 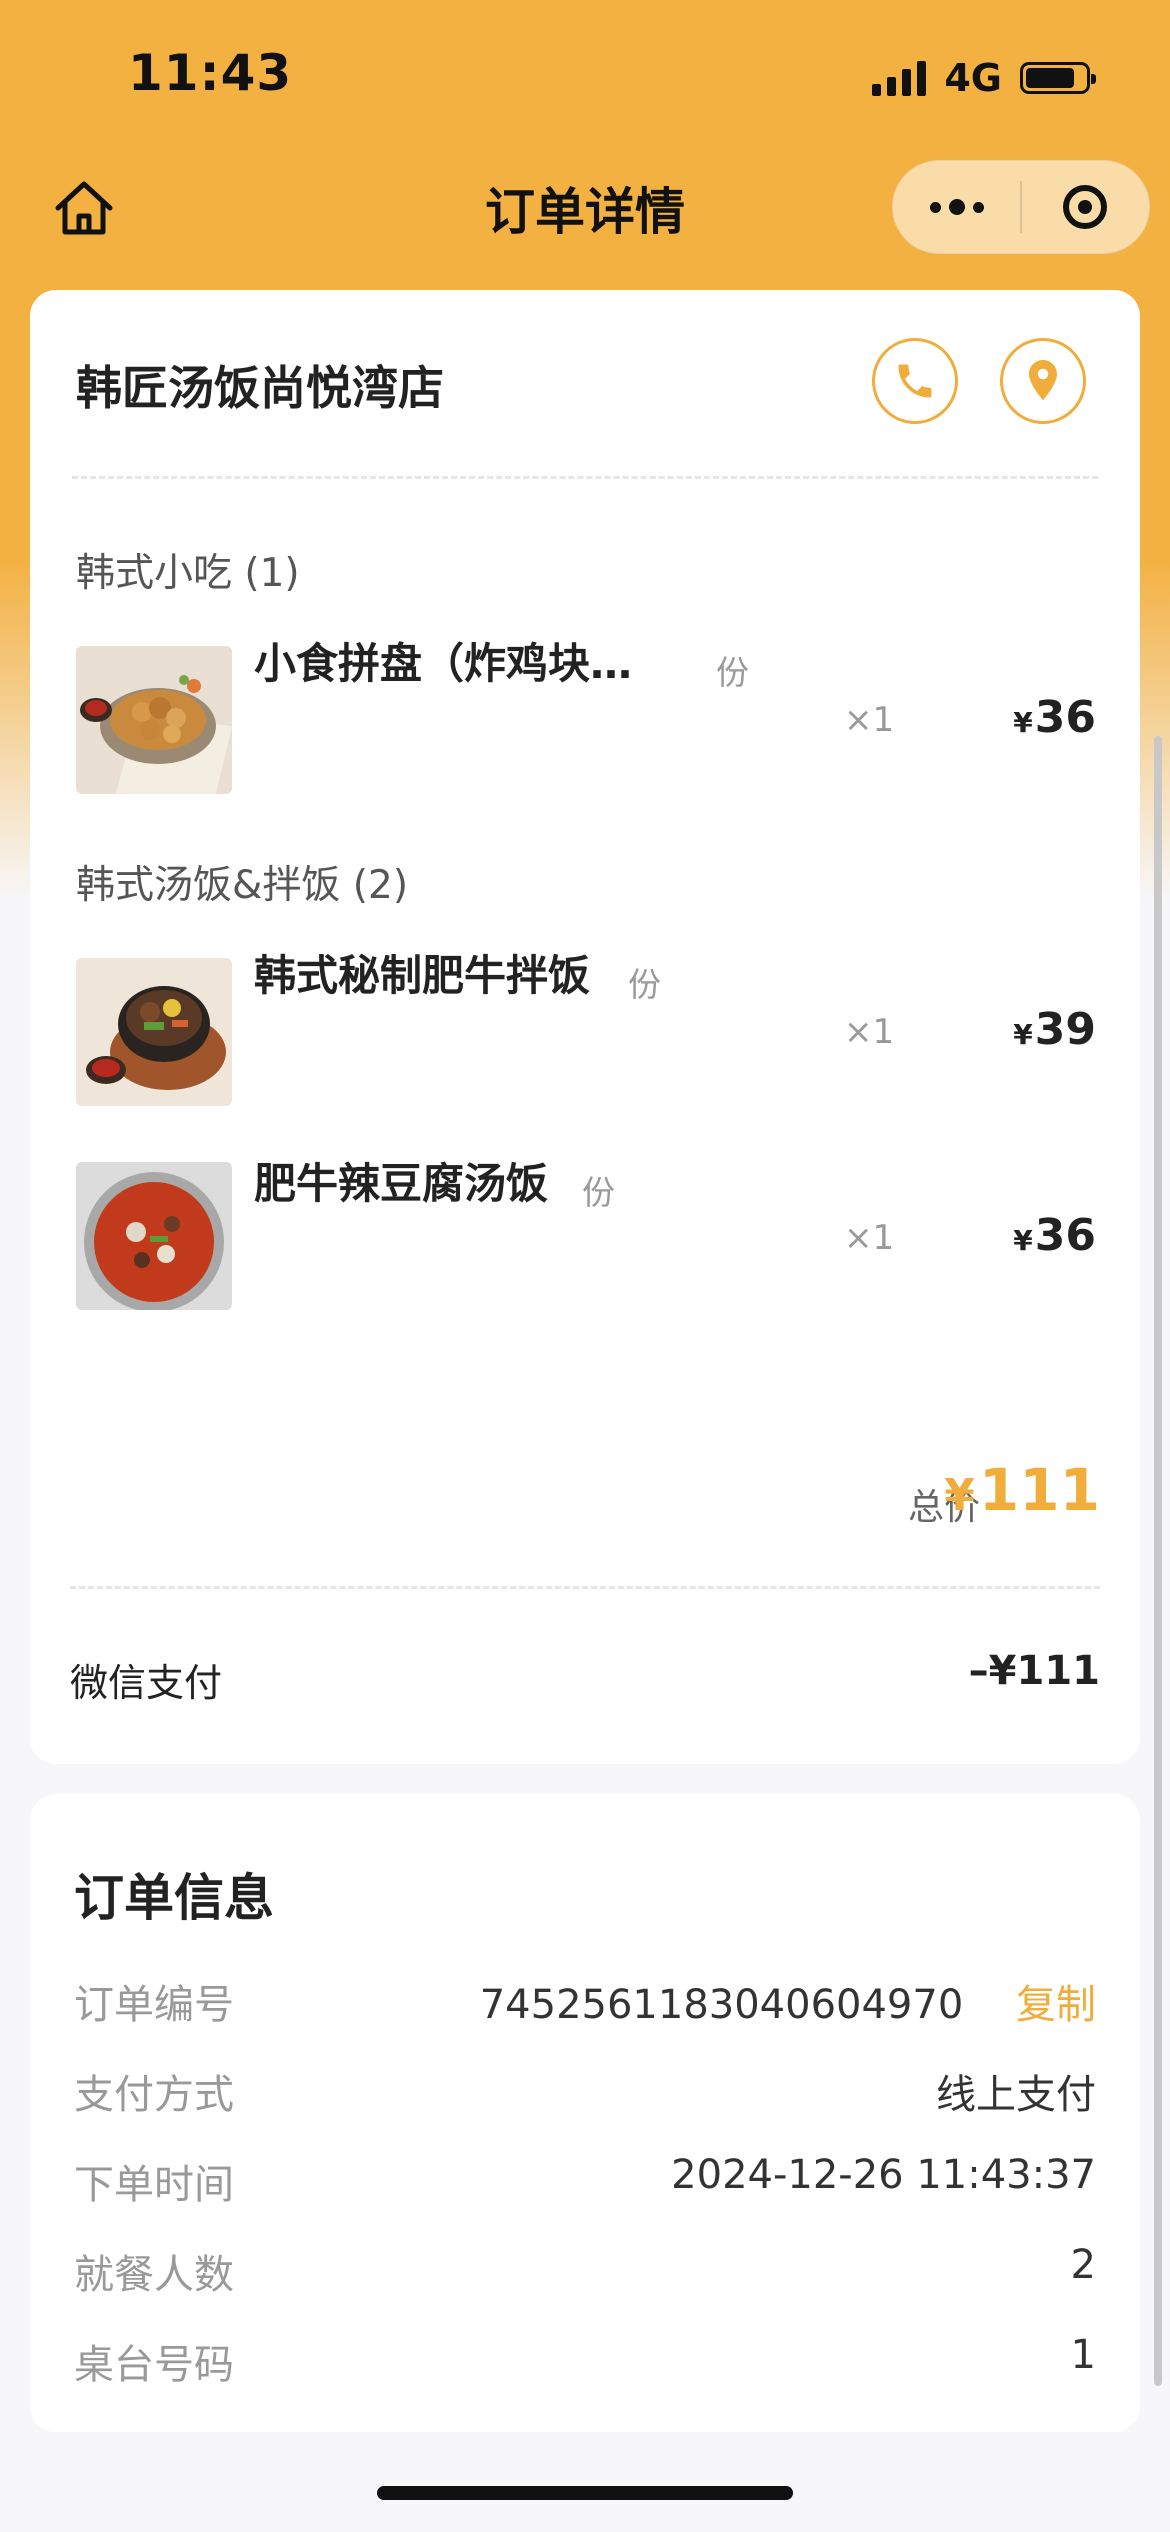 I want to click on info-value: 线上支付, so click(x=1016, y=2095).